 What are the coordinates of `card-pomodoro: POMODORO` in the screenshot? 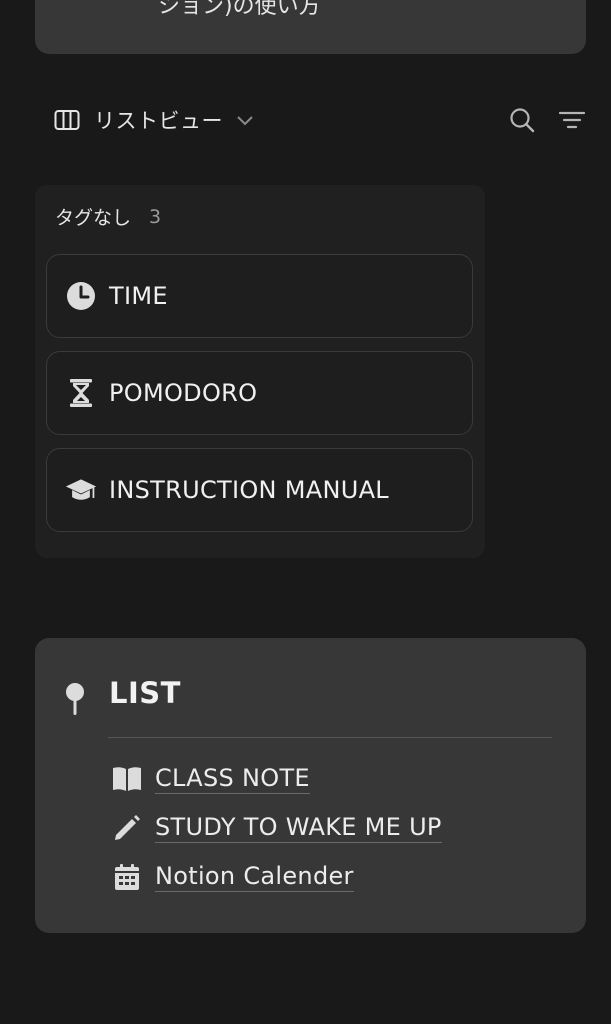 It's located at (259, 393).